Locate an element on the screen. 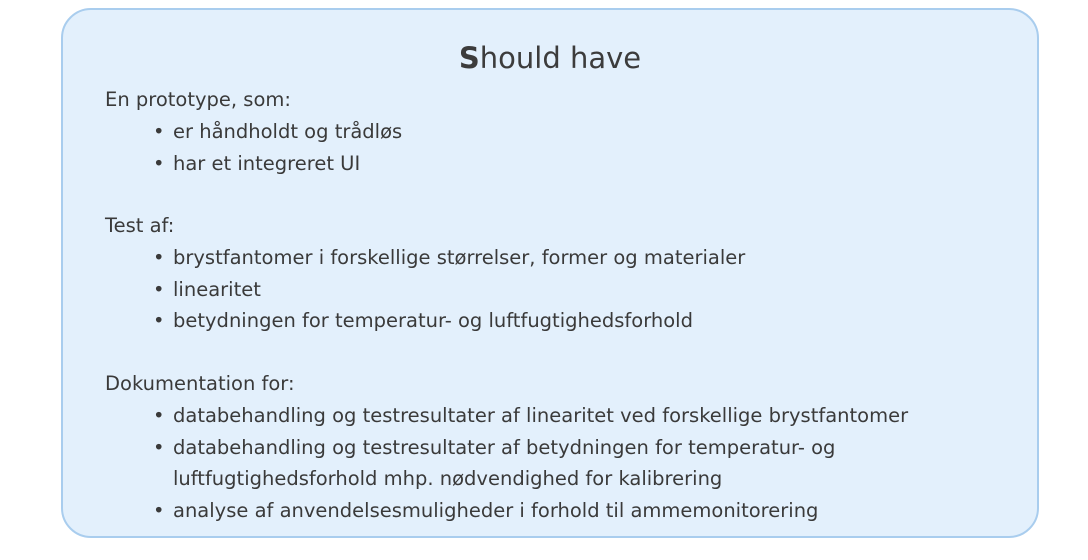 Image resolution: width=1088 pixels, height=560 pixels. list-item: • har et integreret UI is located at coordinates (277, 164).